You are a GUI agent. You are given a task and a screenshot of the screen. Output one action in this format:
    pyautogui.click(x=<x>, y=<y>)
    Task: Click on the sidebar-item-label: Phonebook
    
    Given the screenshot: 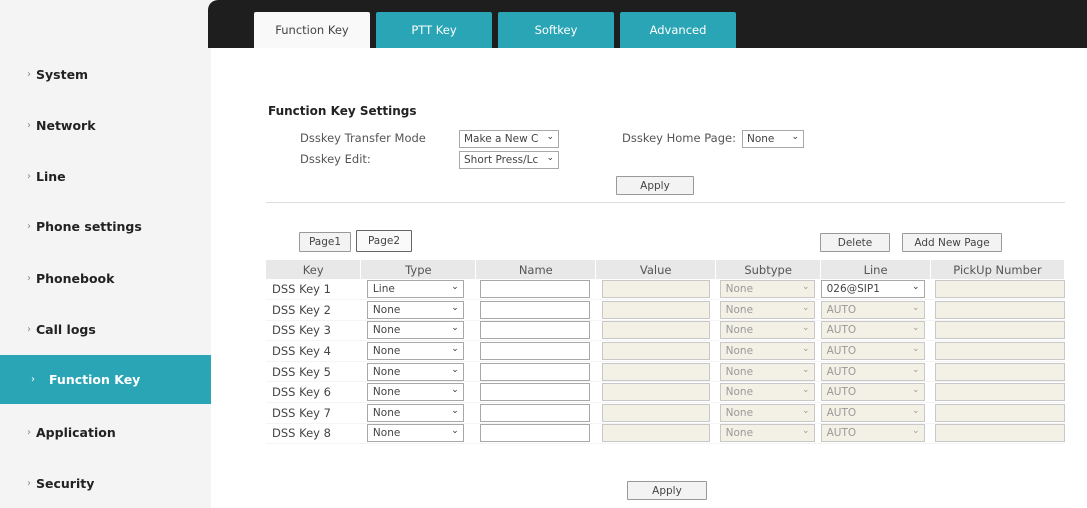 What is the action you would take?
    pyautogui.click(x=75, y=278)
    